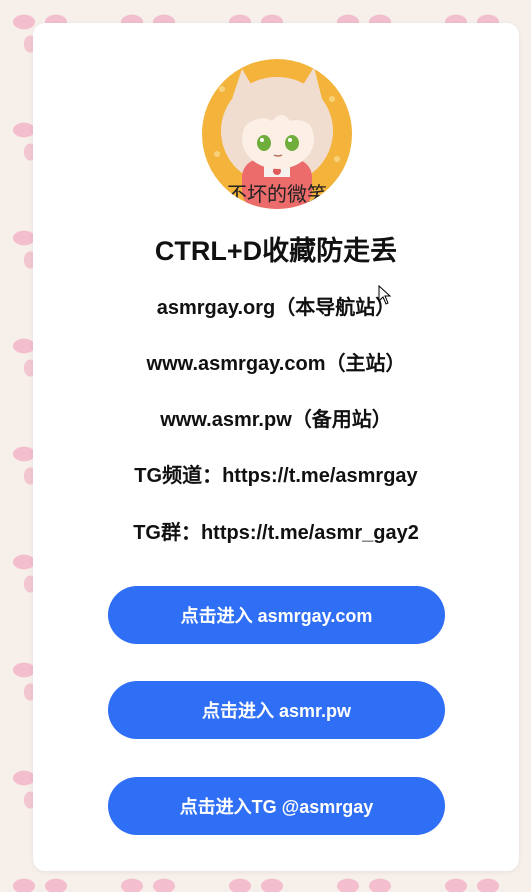 The width and height of the screenshot is (531, 892). Describe the element at coordinates (276, 364) in the screenshot. I see `main-site-line: www.asmrgay.com（主站）` at that location.